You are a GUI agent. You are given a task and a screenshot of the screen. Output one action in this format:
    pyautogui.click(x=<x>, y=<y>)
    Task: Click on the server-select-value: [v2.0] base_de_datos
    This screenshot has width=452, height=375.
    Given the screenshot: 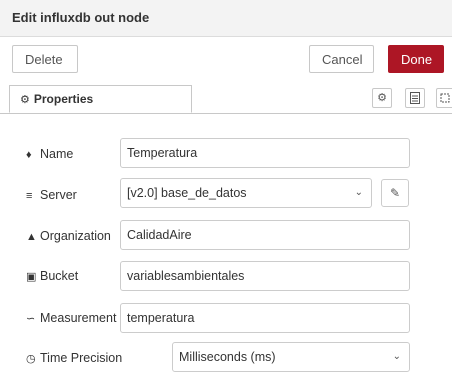 What is the action you would take?
    pyautogui.click(x=187, y=193)
    